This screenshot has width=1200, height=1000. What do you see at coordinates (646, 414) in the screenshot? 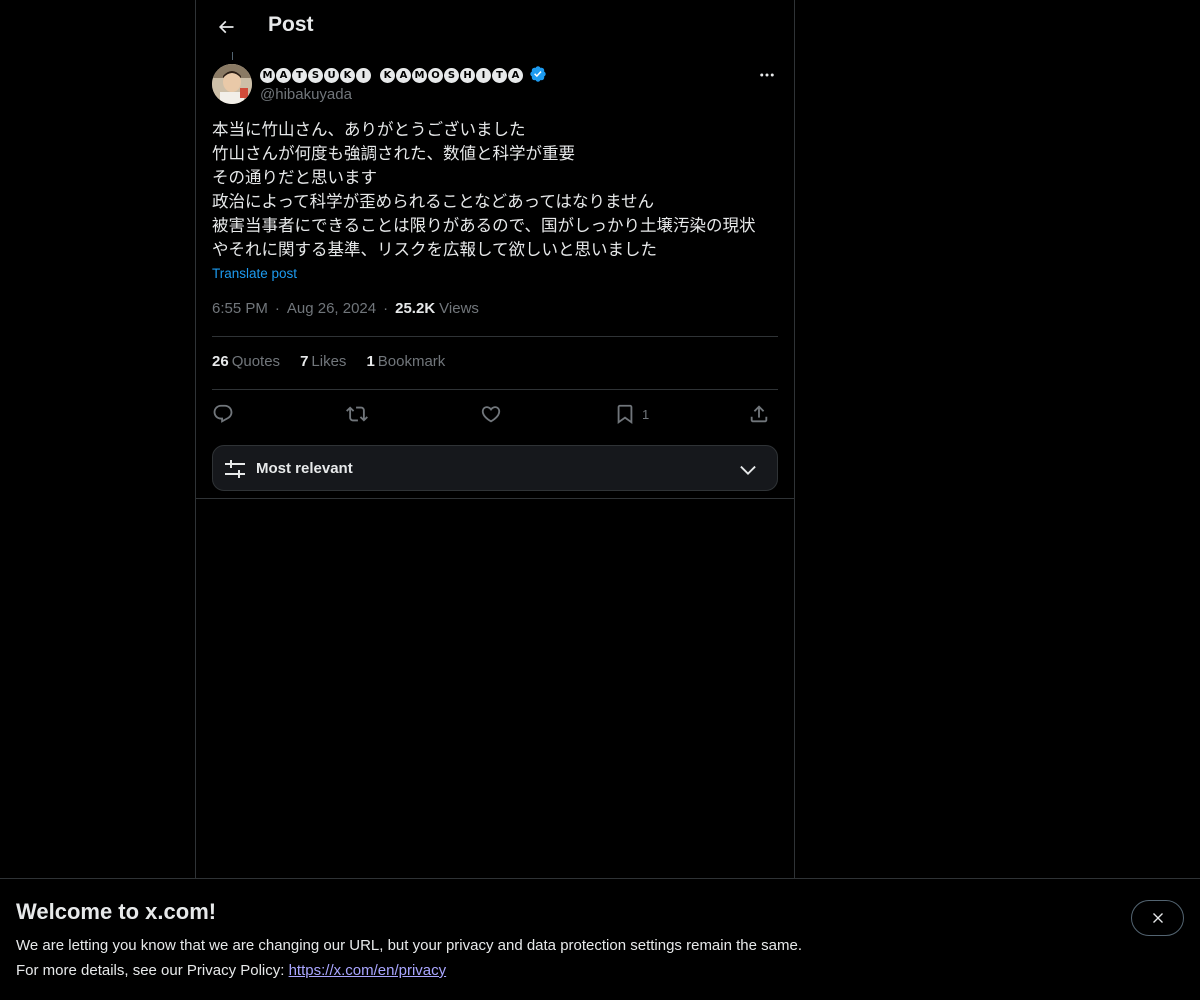
I see `bookmark-count: 1` at bounding box center [646, 414].